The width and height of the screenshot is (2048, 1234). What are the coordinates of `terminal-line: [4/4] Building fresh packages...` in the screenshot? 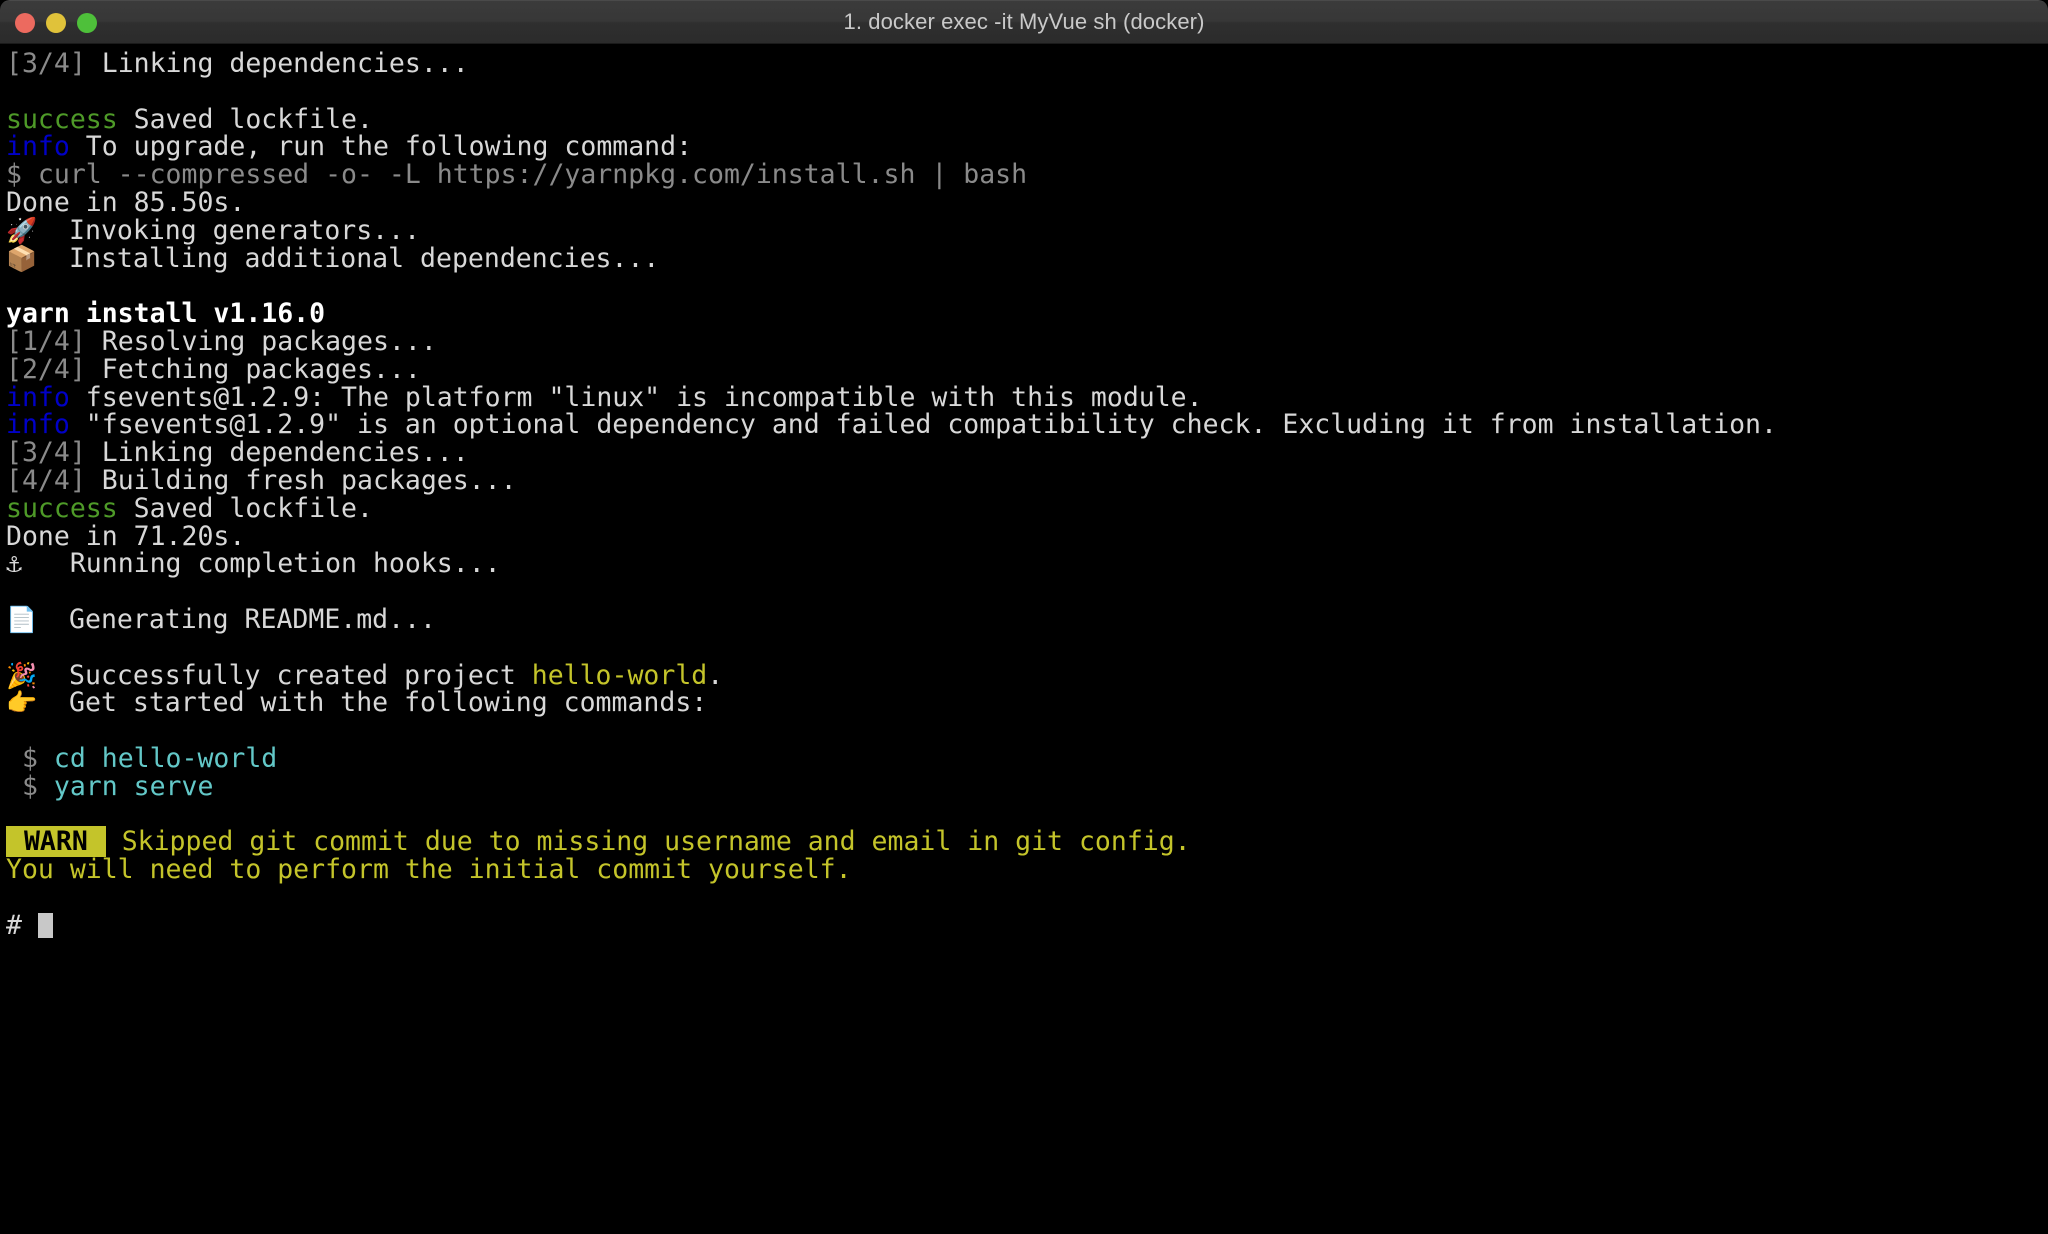 It's located at (1027, 481).